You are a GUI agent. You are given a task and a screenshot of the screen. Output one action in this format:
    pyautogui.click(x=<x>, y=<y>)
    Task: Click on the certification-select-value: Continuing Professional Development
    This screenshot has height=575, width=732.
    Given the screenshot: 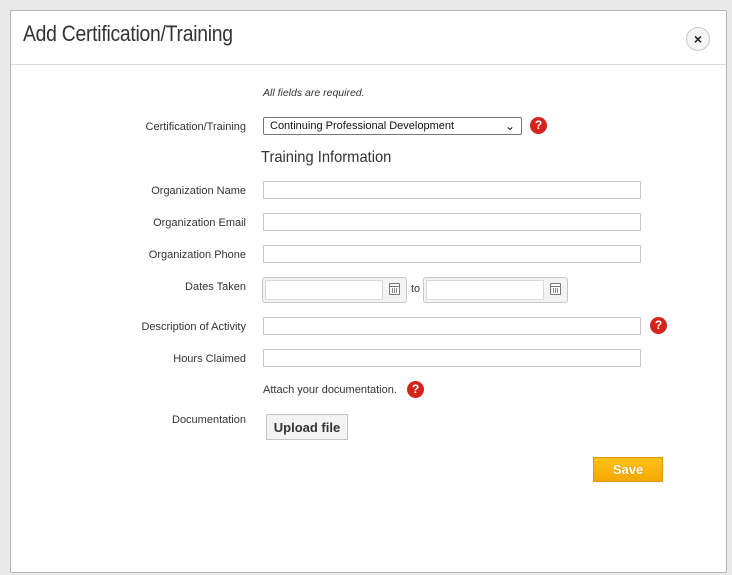 What is the action you would take?
    pyautogui.click(x=362, y=126)
    